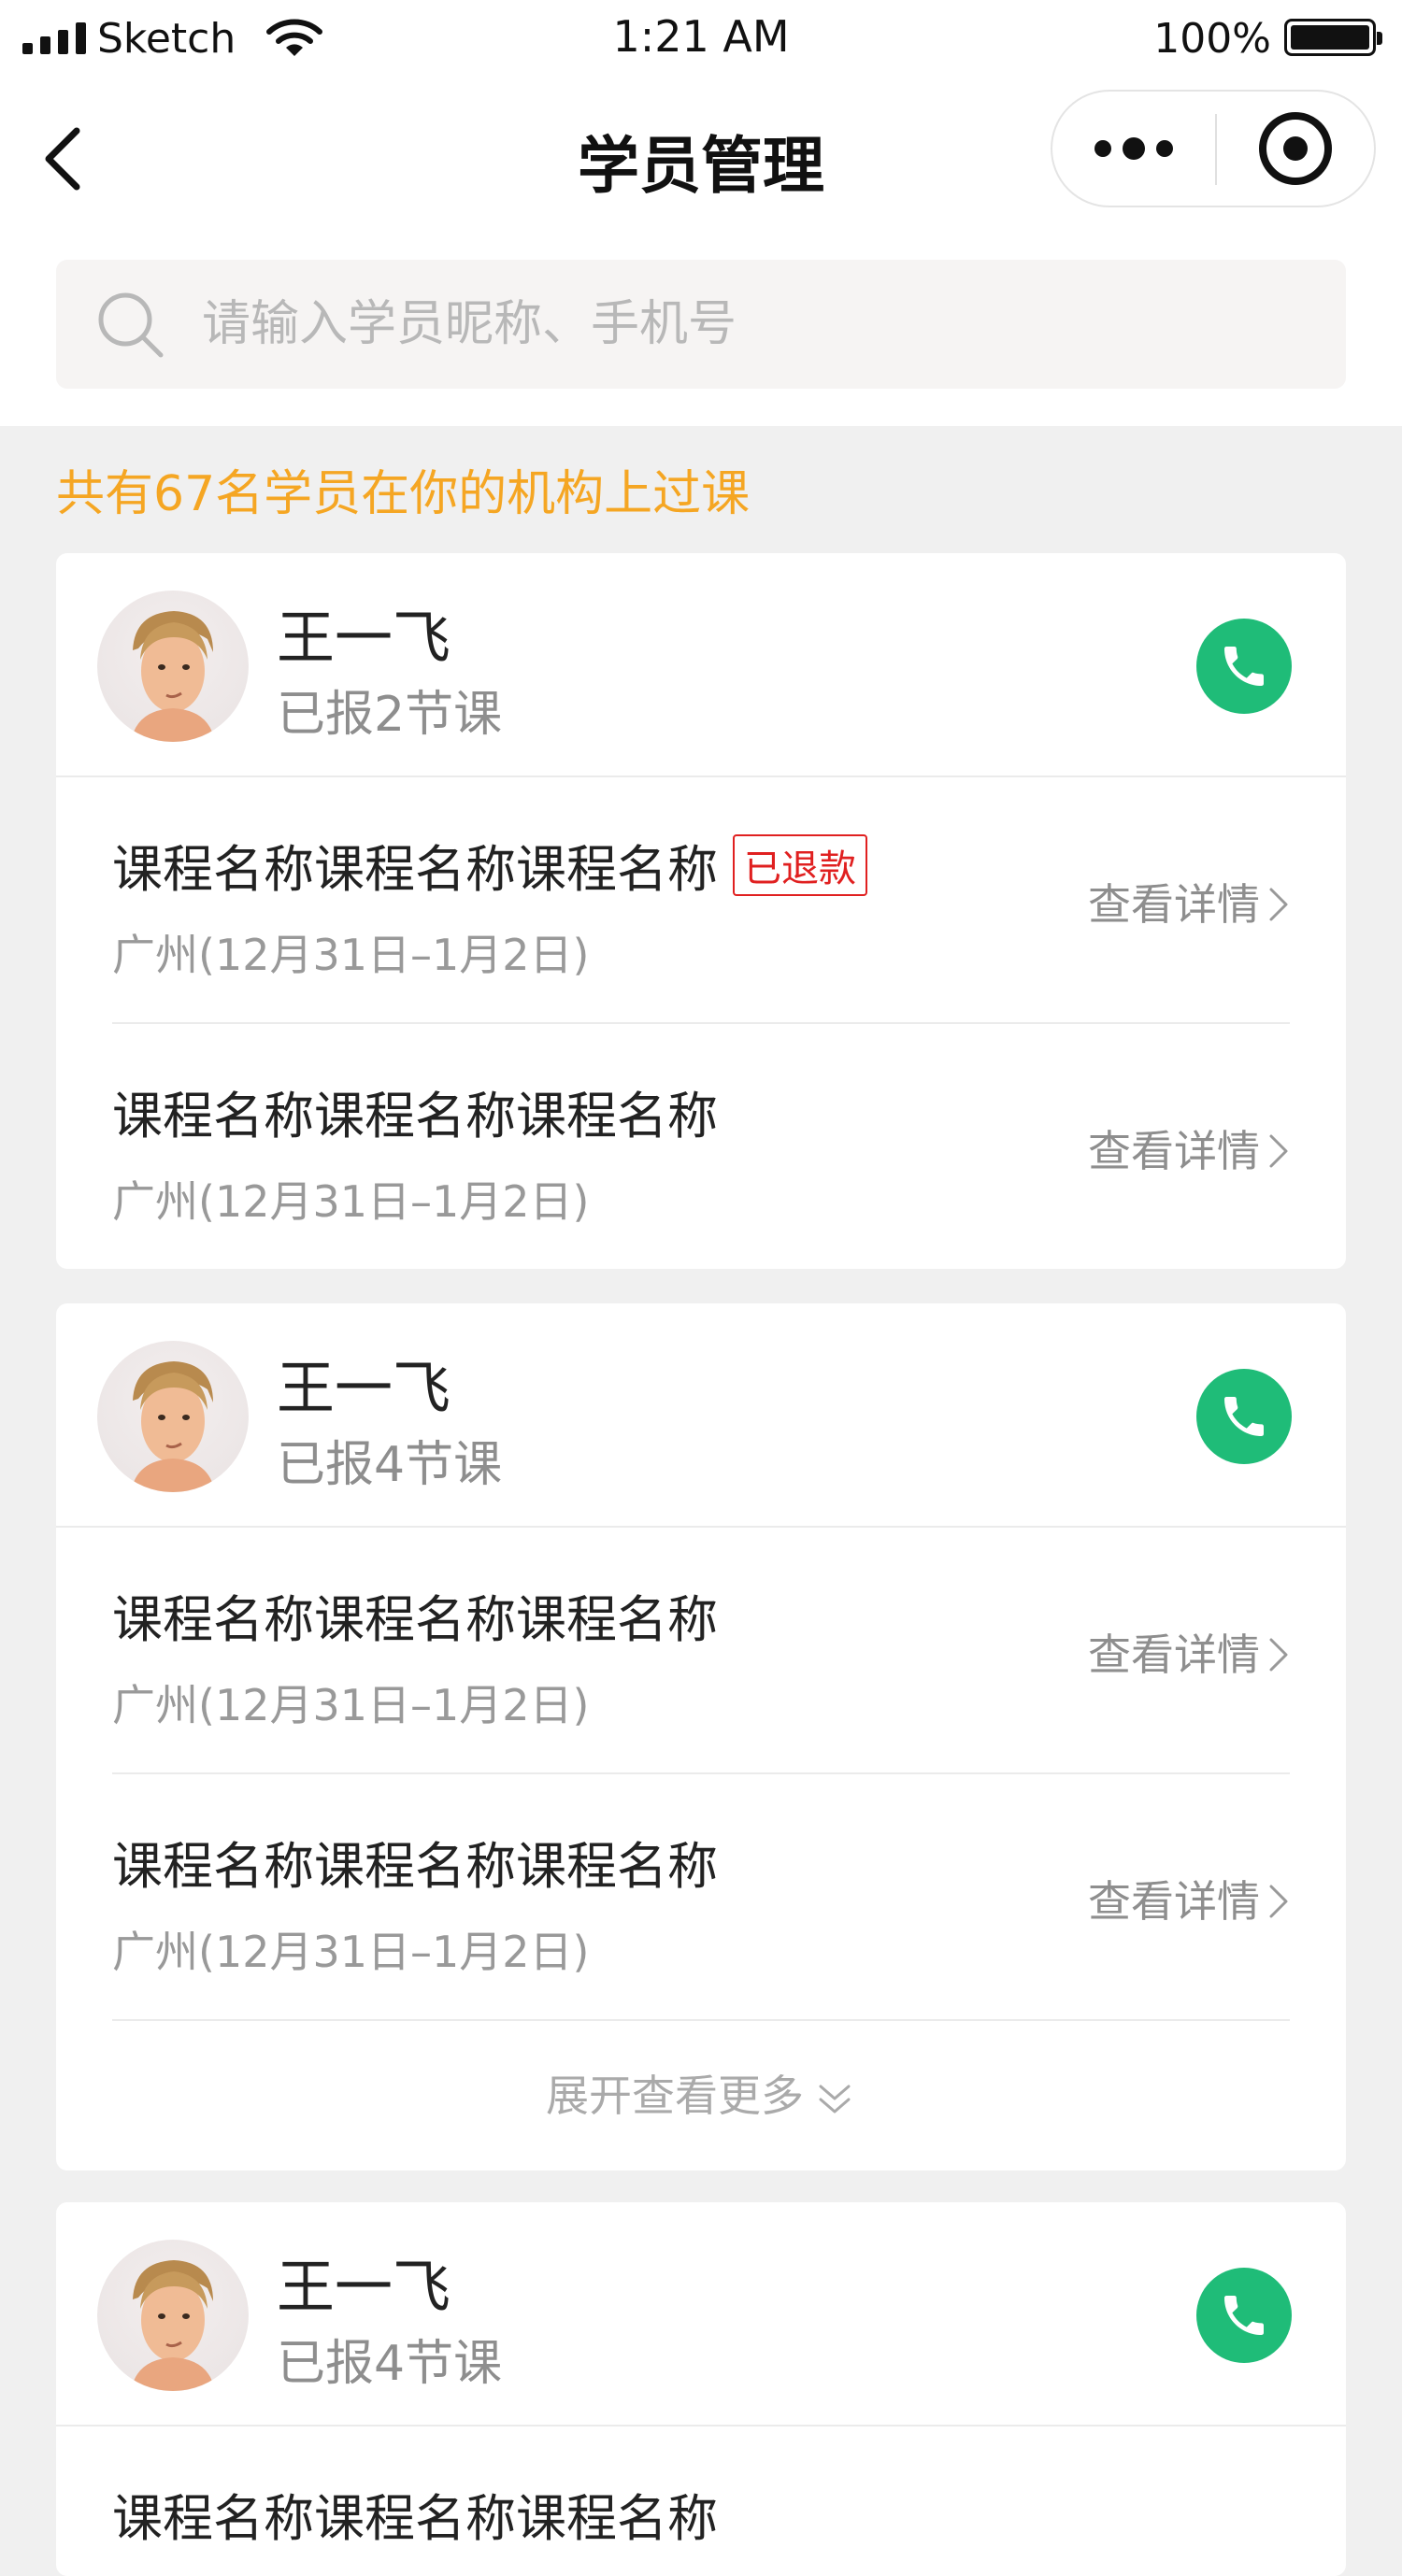 This screenshot has height=2576, width=1402. I want to click on battery-percent: 100%, so click(1212, 39).